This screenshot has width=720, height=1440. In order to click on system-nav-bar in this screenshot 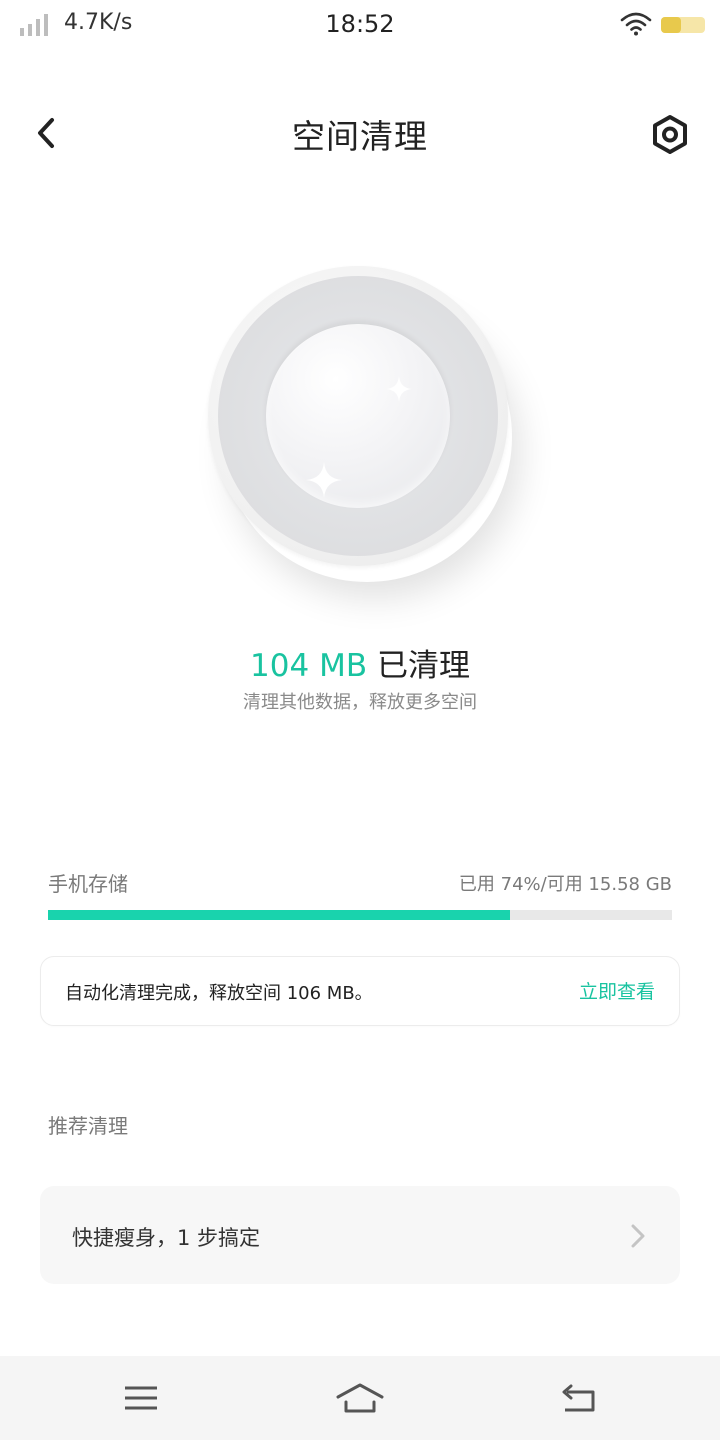, I will do `click(360, 1398)`.